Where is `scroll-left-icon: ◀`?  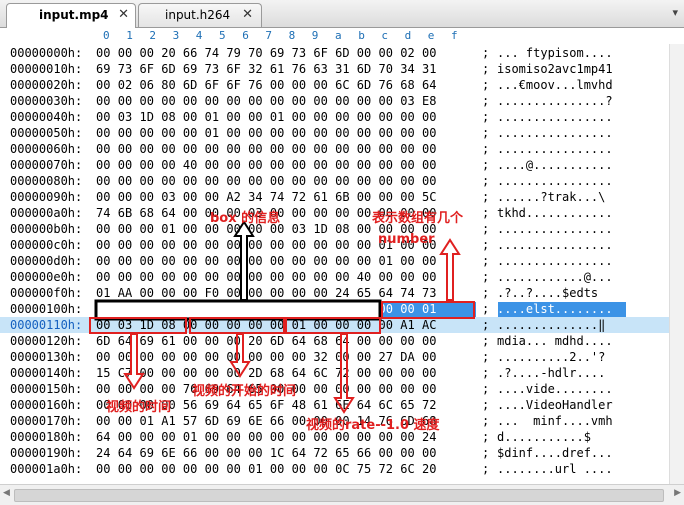 scroll-left-icon: ◀ is located at coordinates (6, 493).